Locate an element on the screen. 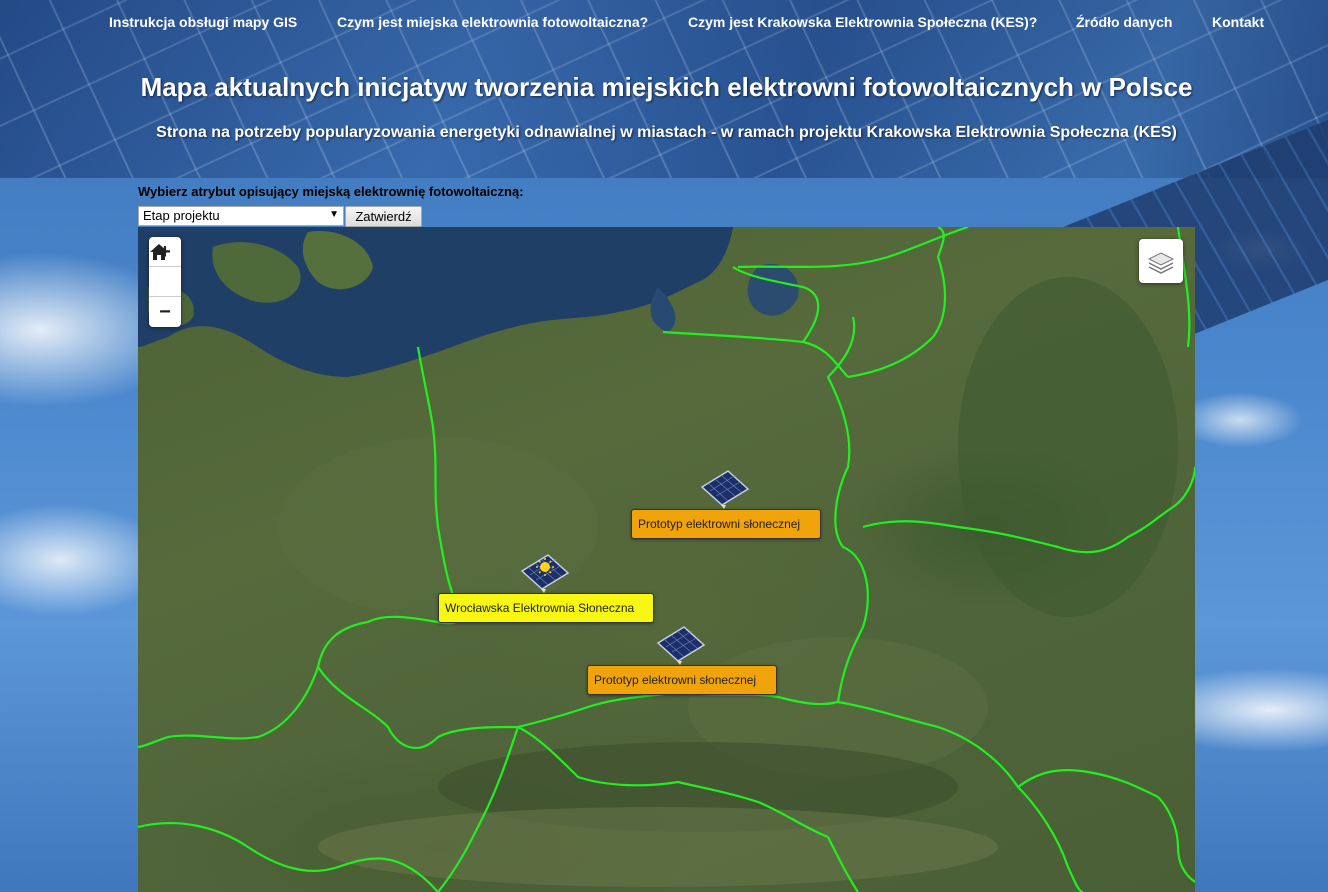 The image size is (1328, 892). layers-icon is located at coordinates (1161, 263).